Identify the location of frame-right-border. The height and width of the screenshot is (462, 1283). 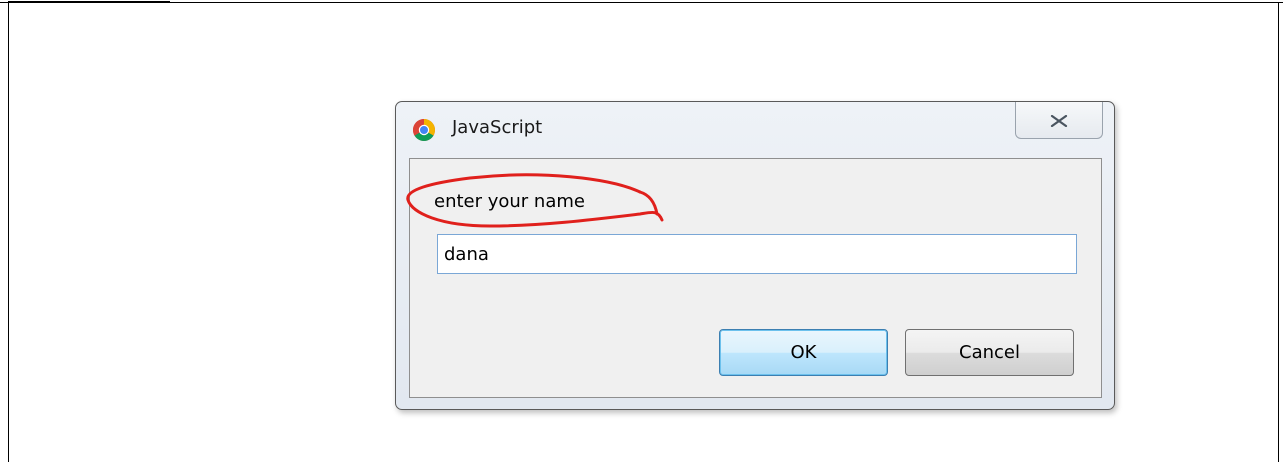
(1278, 232).